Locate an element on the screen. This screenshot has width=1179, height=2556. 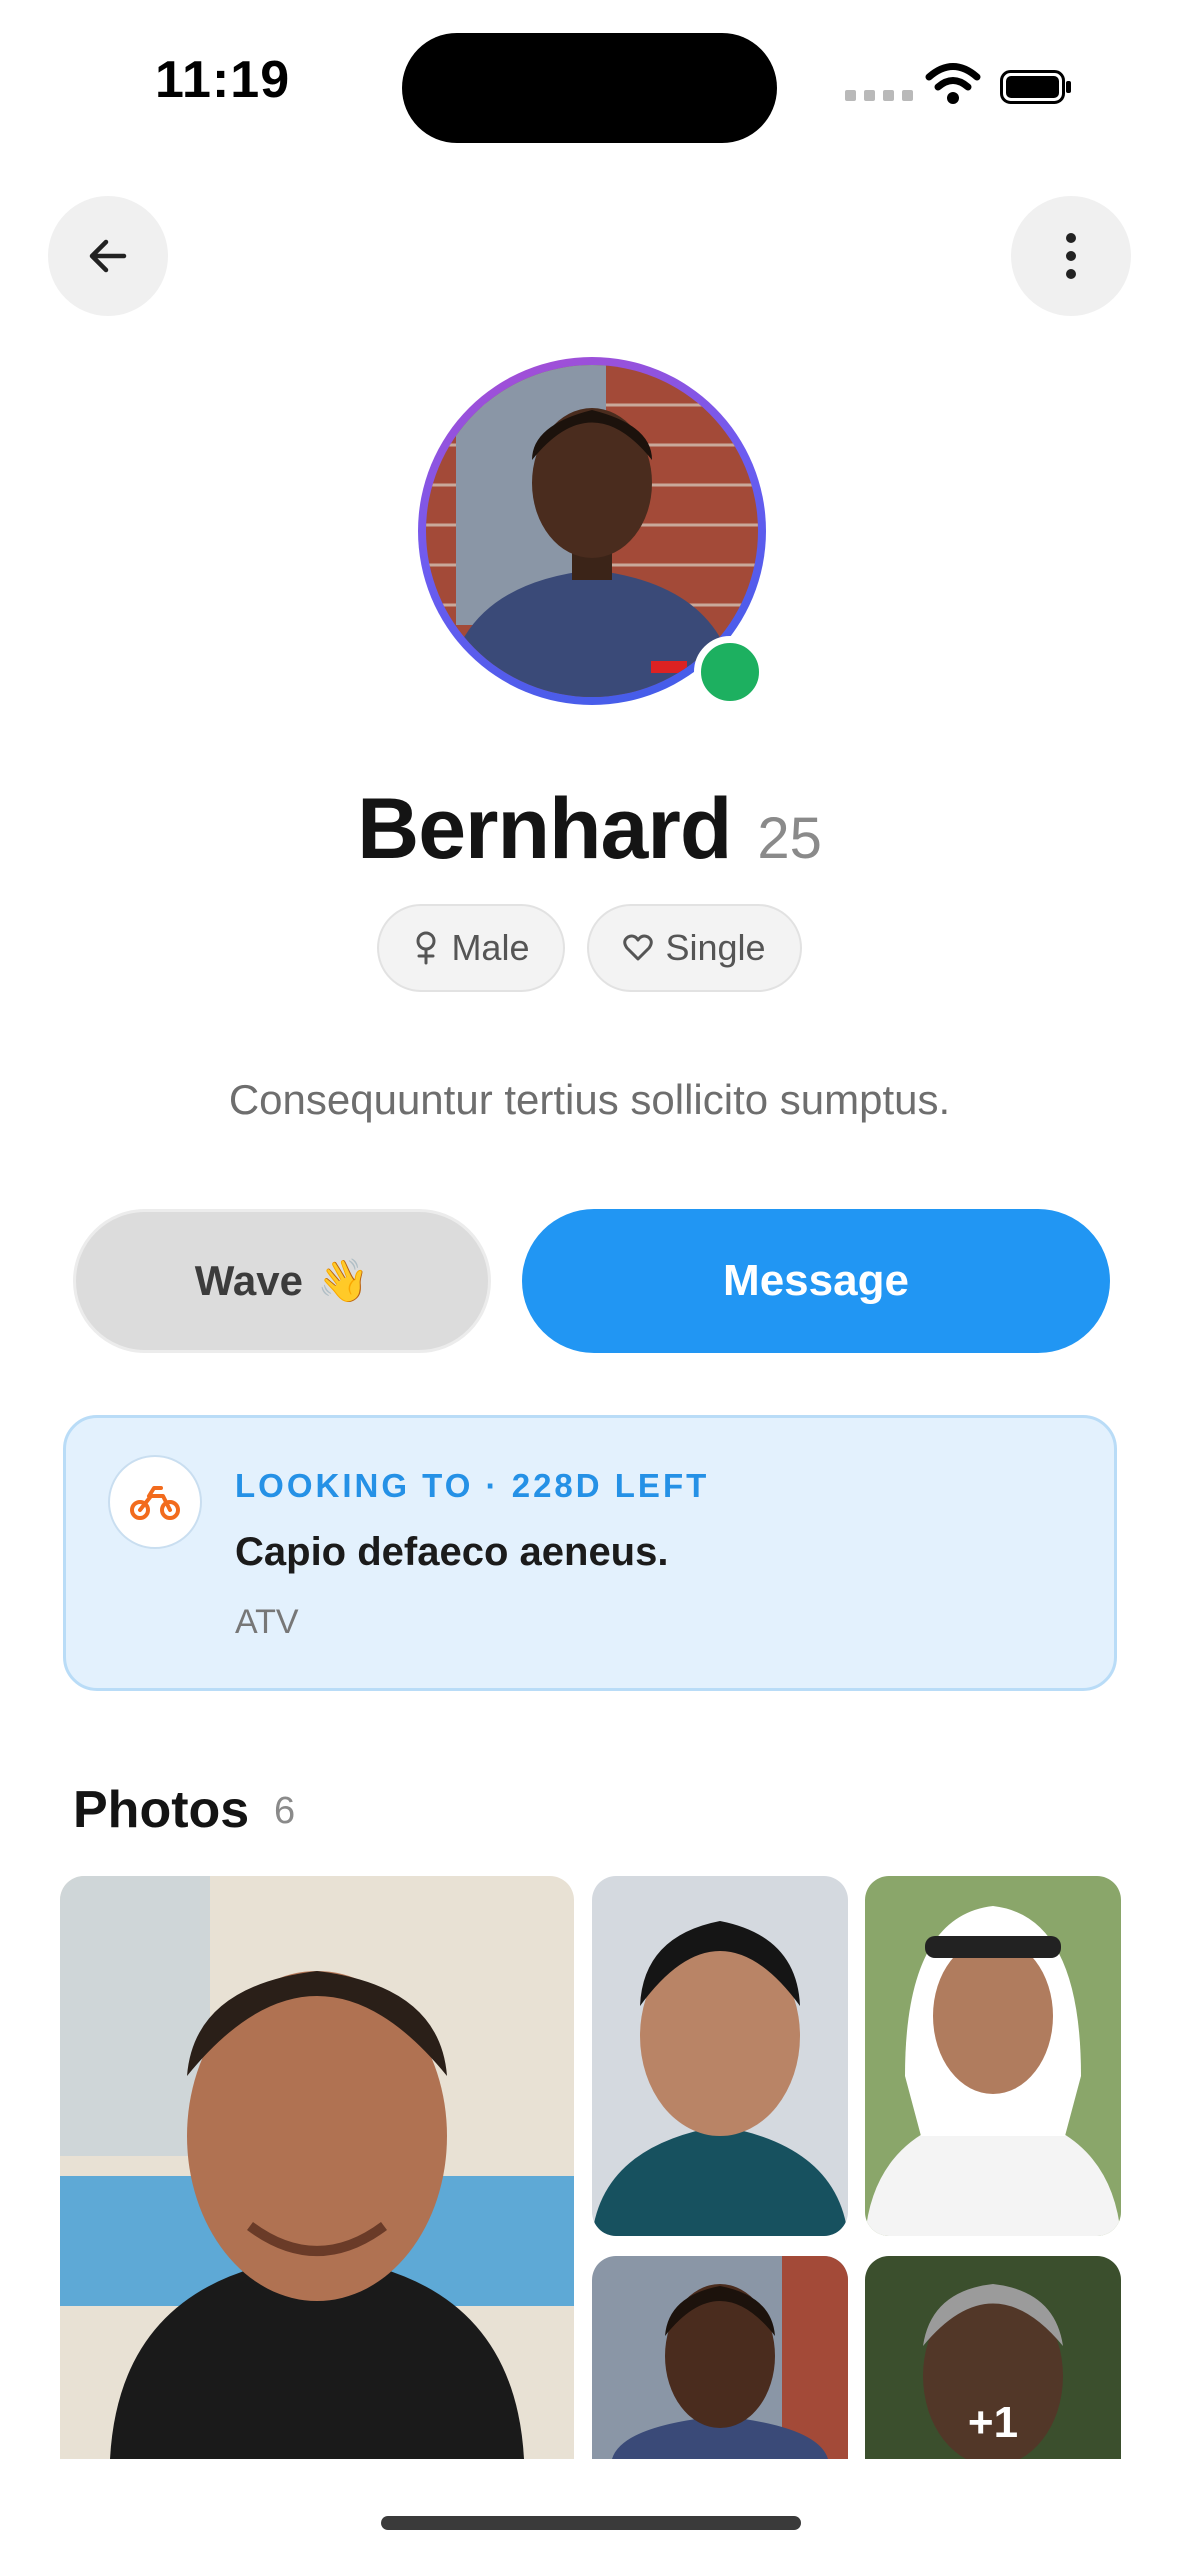
wave-button: Wave 👋 is located at coordinates (282, 1281).